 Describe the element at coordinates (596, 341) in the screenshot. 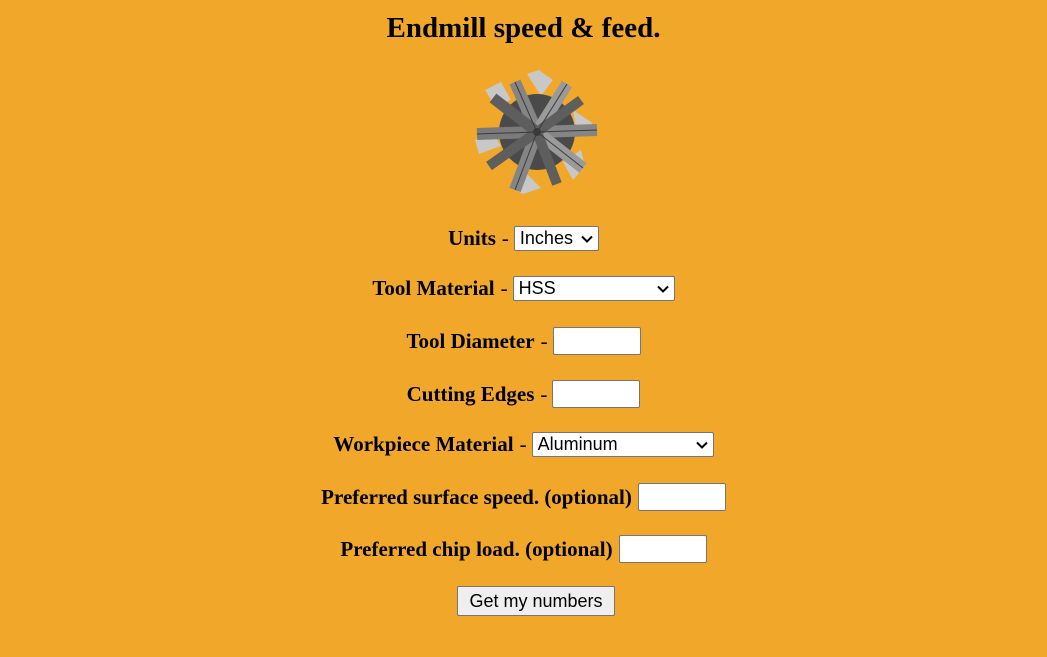

I see `tool-diameter-input` at that location.